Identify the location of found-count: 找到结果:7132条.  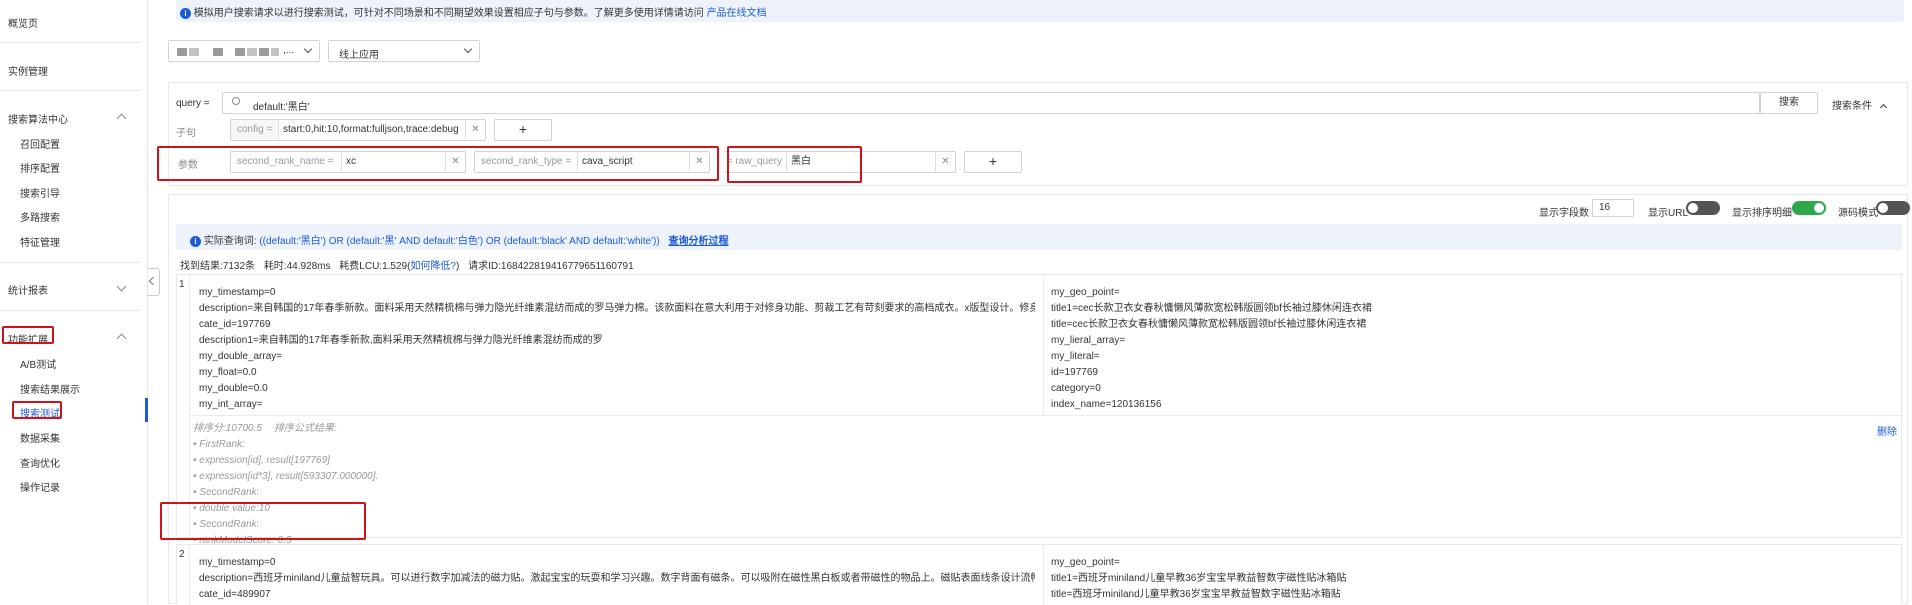
(218, 266).